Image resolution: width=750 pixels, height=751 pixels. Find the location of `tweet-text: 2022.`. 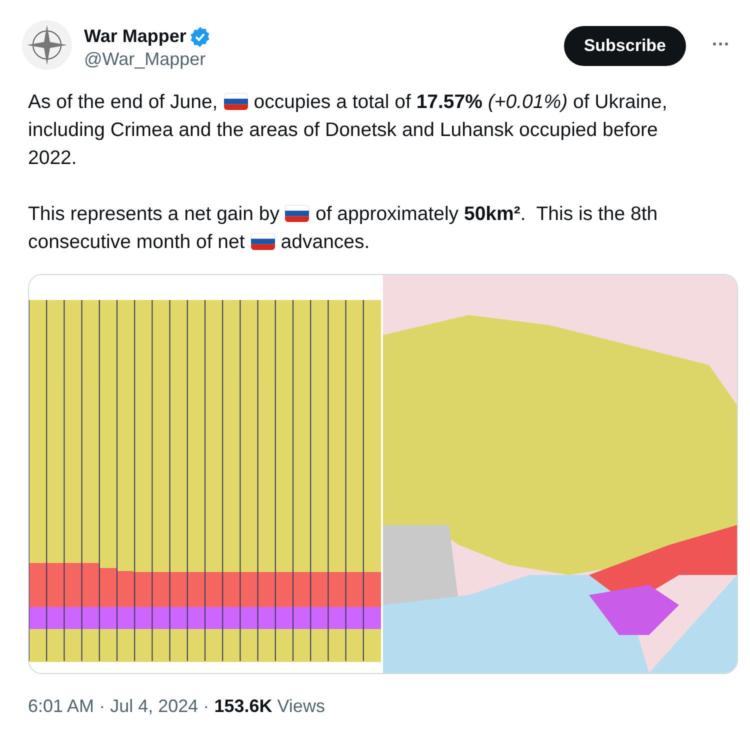

tweet-text: 2022. is located at coordinates (52, 158).